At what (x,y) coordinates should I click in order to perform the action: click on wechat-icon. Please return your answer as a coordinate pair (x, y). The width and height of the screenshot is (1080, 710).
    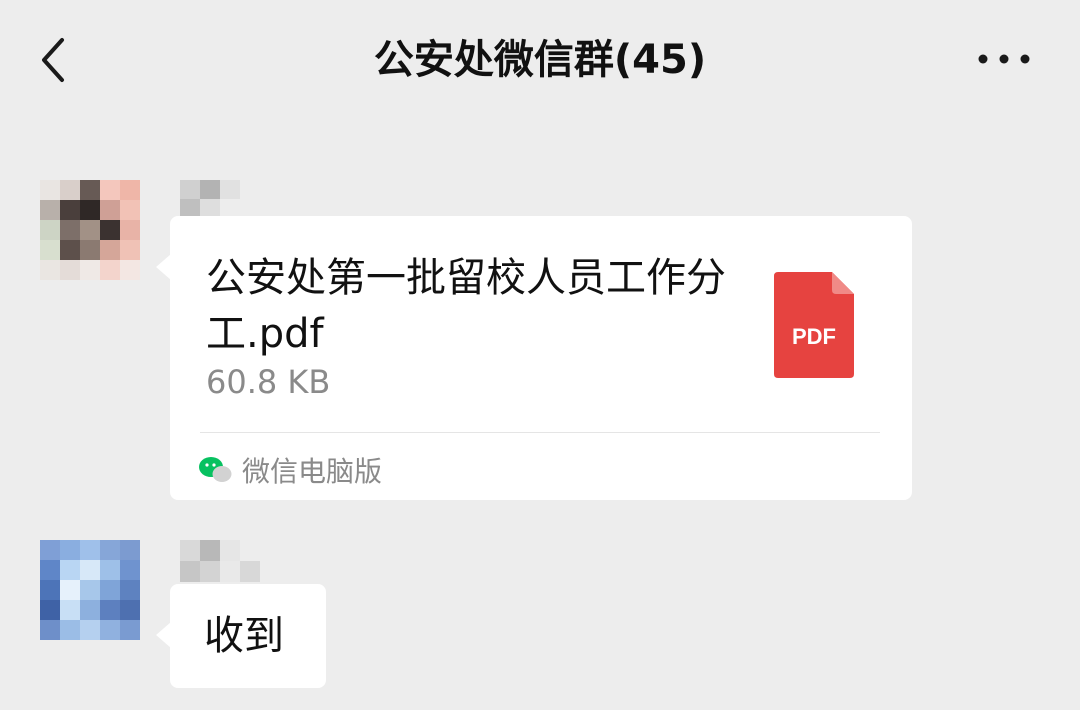
    Looking at the image, I should click on (215, 469).